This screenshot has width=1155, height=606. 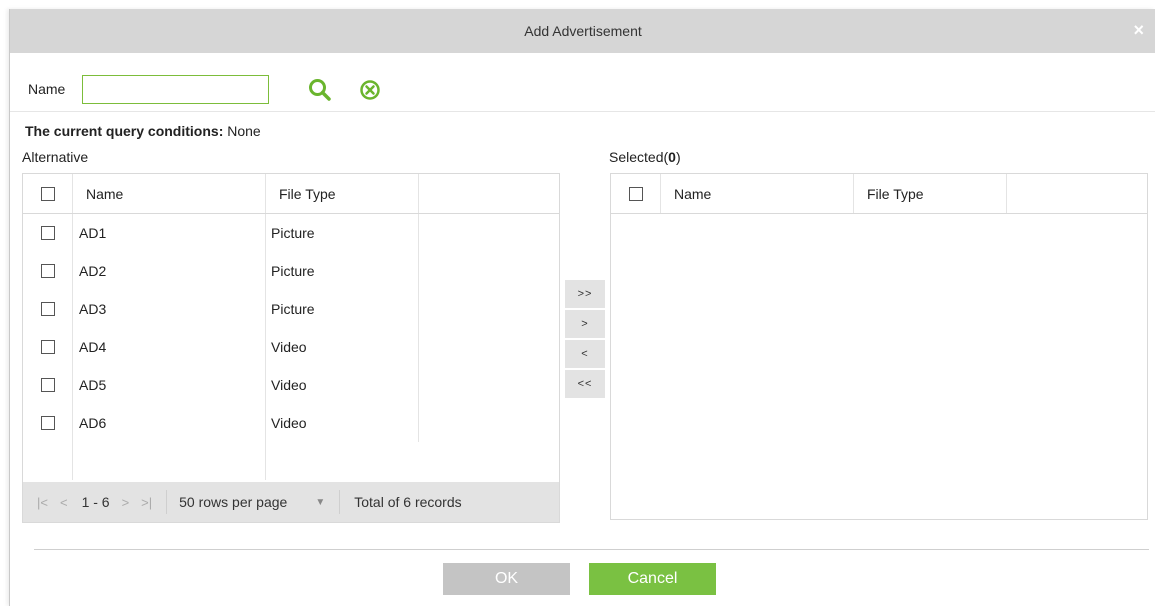 I want to click on selected-label: Selected(0), so click(x=645, y=157).